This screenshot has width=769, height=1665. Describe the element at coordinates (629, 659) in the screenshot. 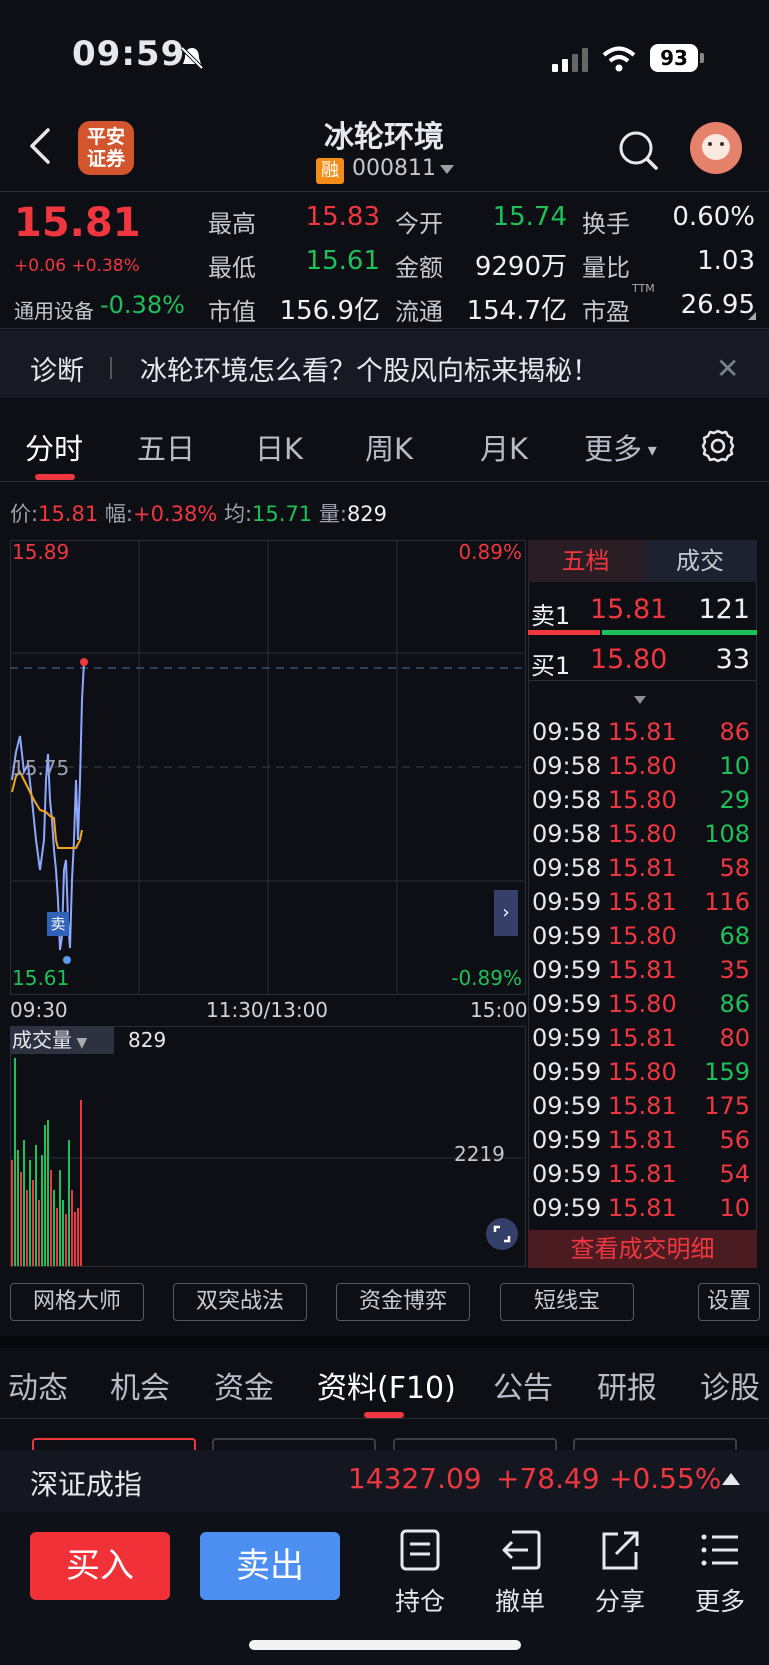

I see `bid-price: 15.80` at that location.